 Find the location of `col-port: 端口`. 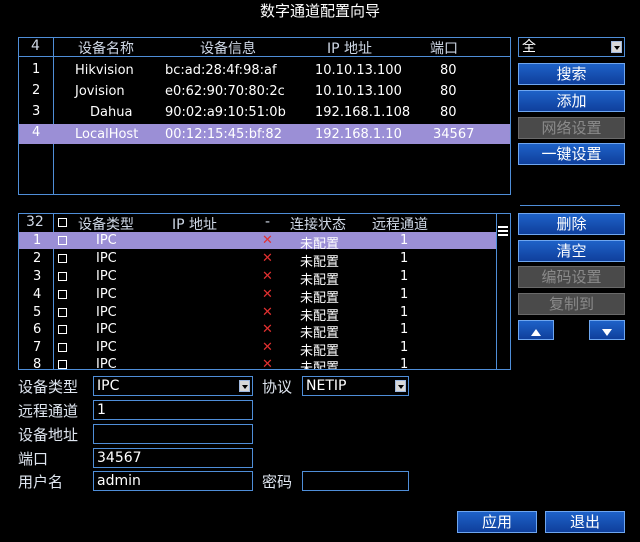

col-port: 端口 is located at coordinates (444, 49).